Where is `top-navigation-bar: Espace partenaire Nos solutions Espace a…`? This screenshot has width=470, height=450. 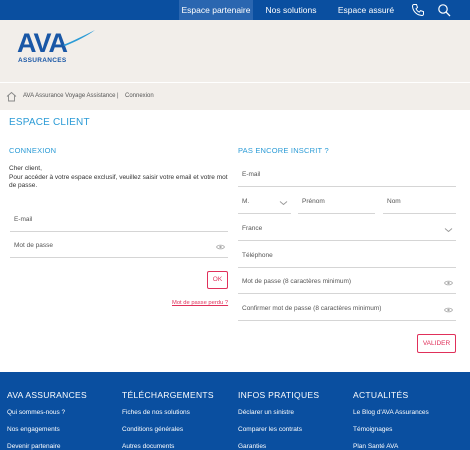
top-navigation-bar: Espace partenaire Nos solutions Espace a… is located at coordinates (235, 10).